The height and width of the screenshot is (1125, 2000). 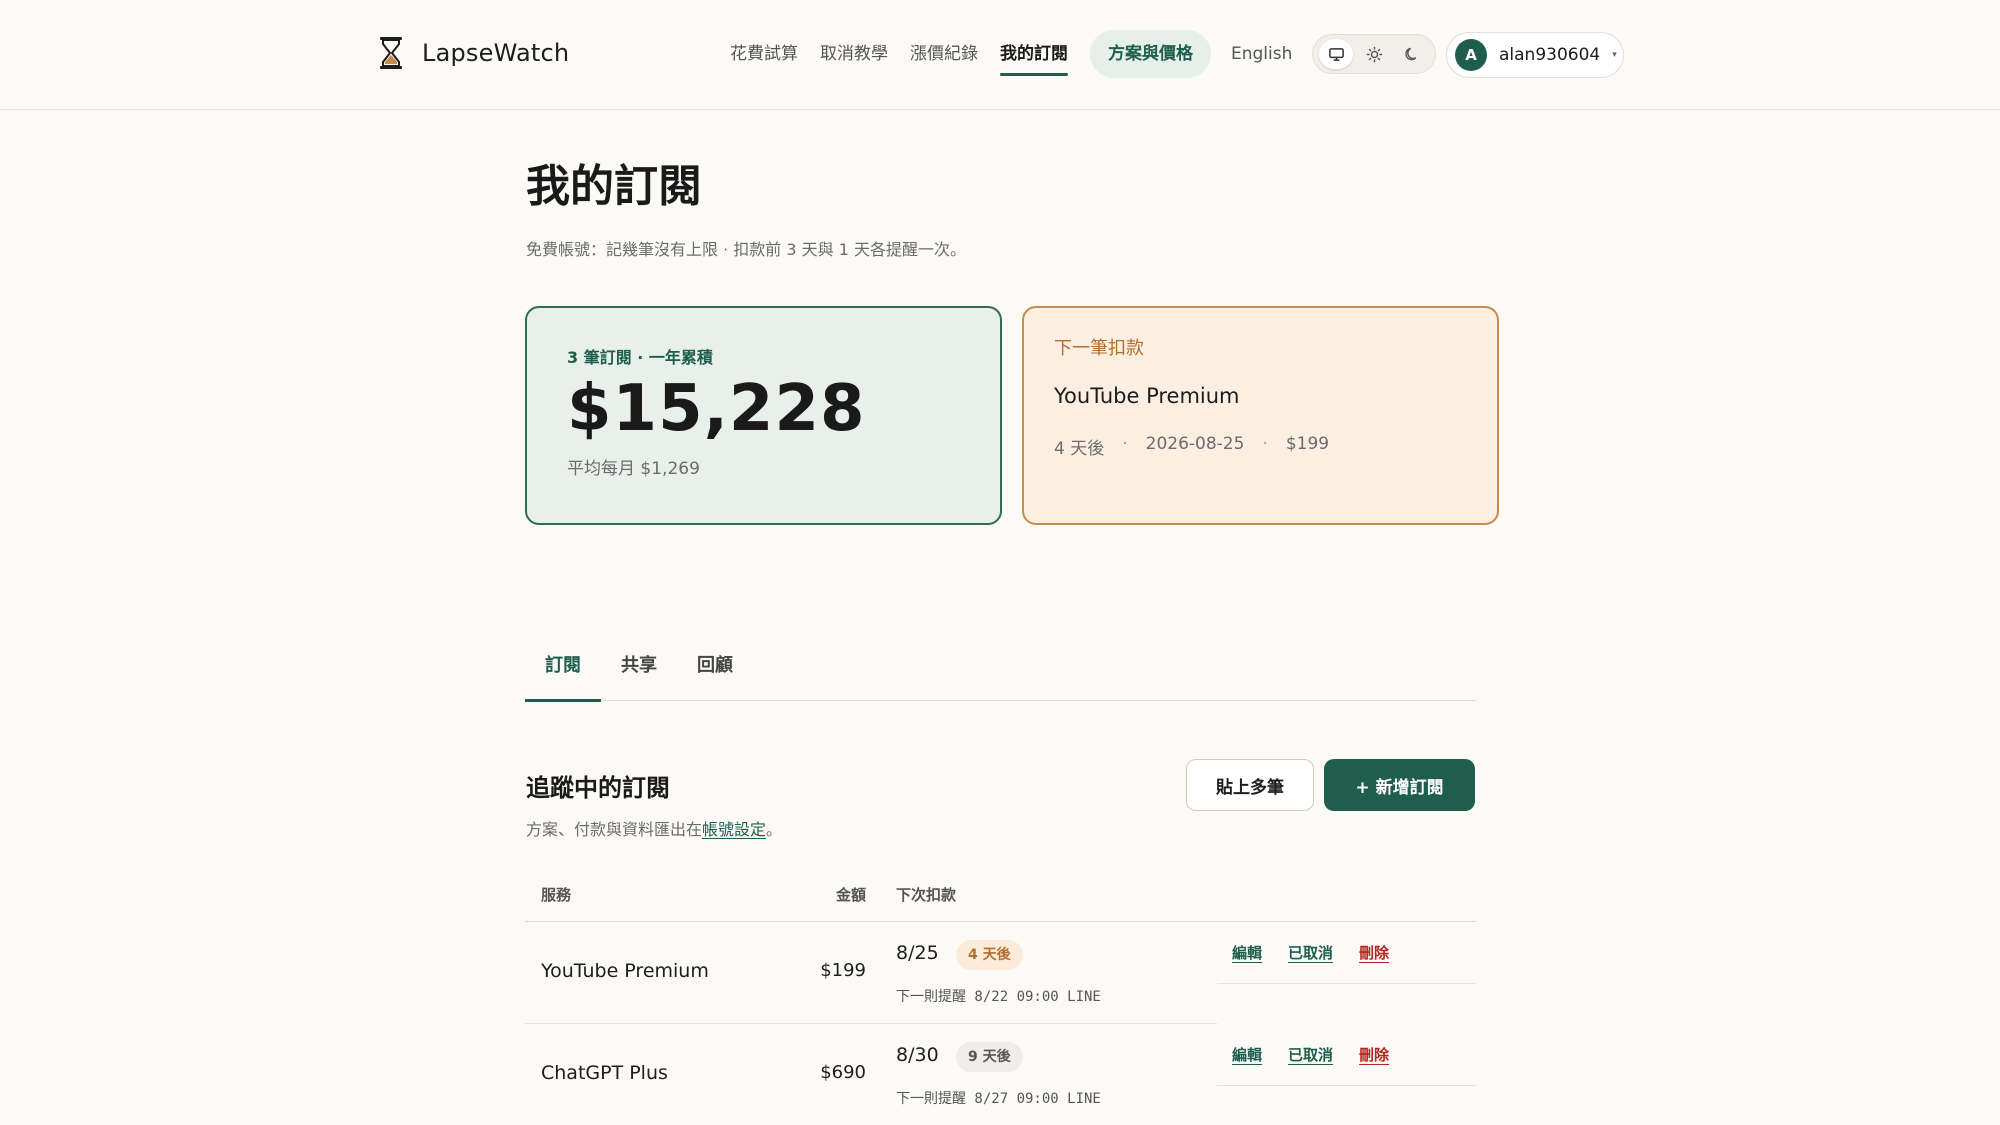 What do you see at coordinates (563, 671) in the screenshot?
I see `tab-subscriptions: 訂閱` at bounding box center [563, 671].